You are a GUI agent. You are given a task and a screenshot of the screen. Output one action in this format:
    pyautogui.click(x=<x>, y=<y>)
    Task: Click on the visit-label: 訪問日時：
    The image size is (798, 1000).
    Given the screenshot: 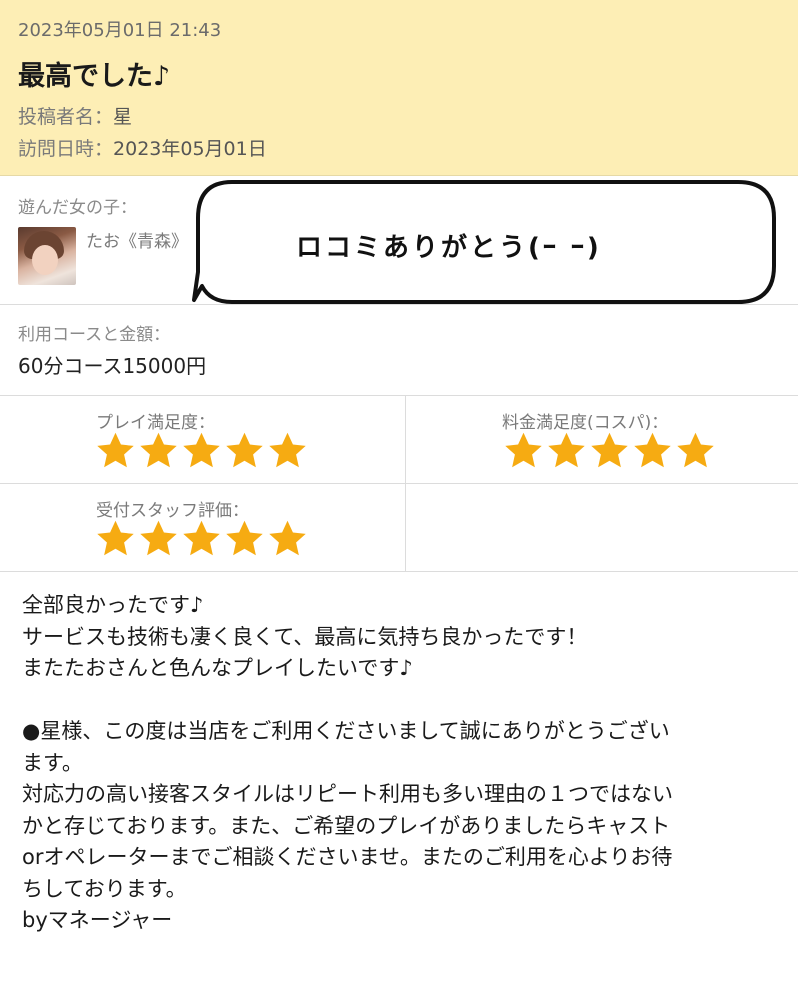 What is the action you would take?
    pyautogui.click(x=66, y=149)
    